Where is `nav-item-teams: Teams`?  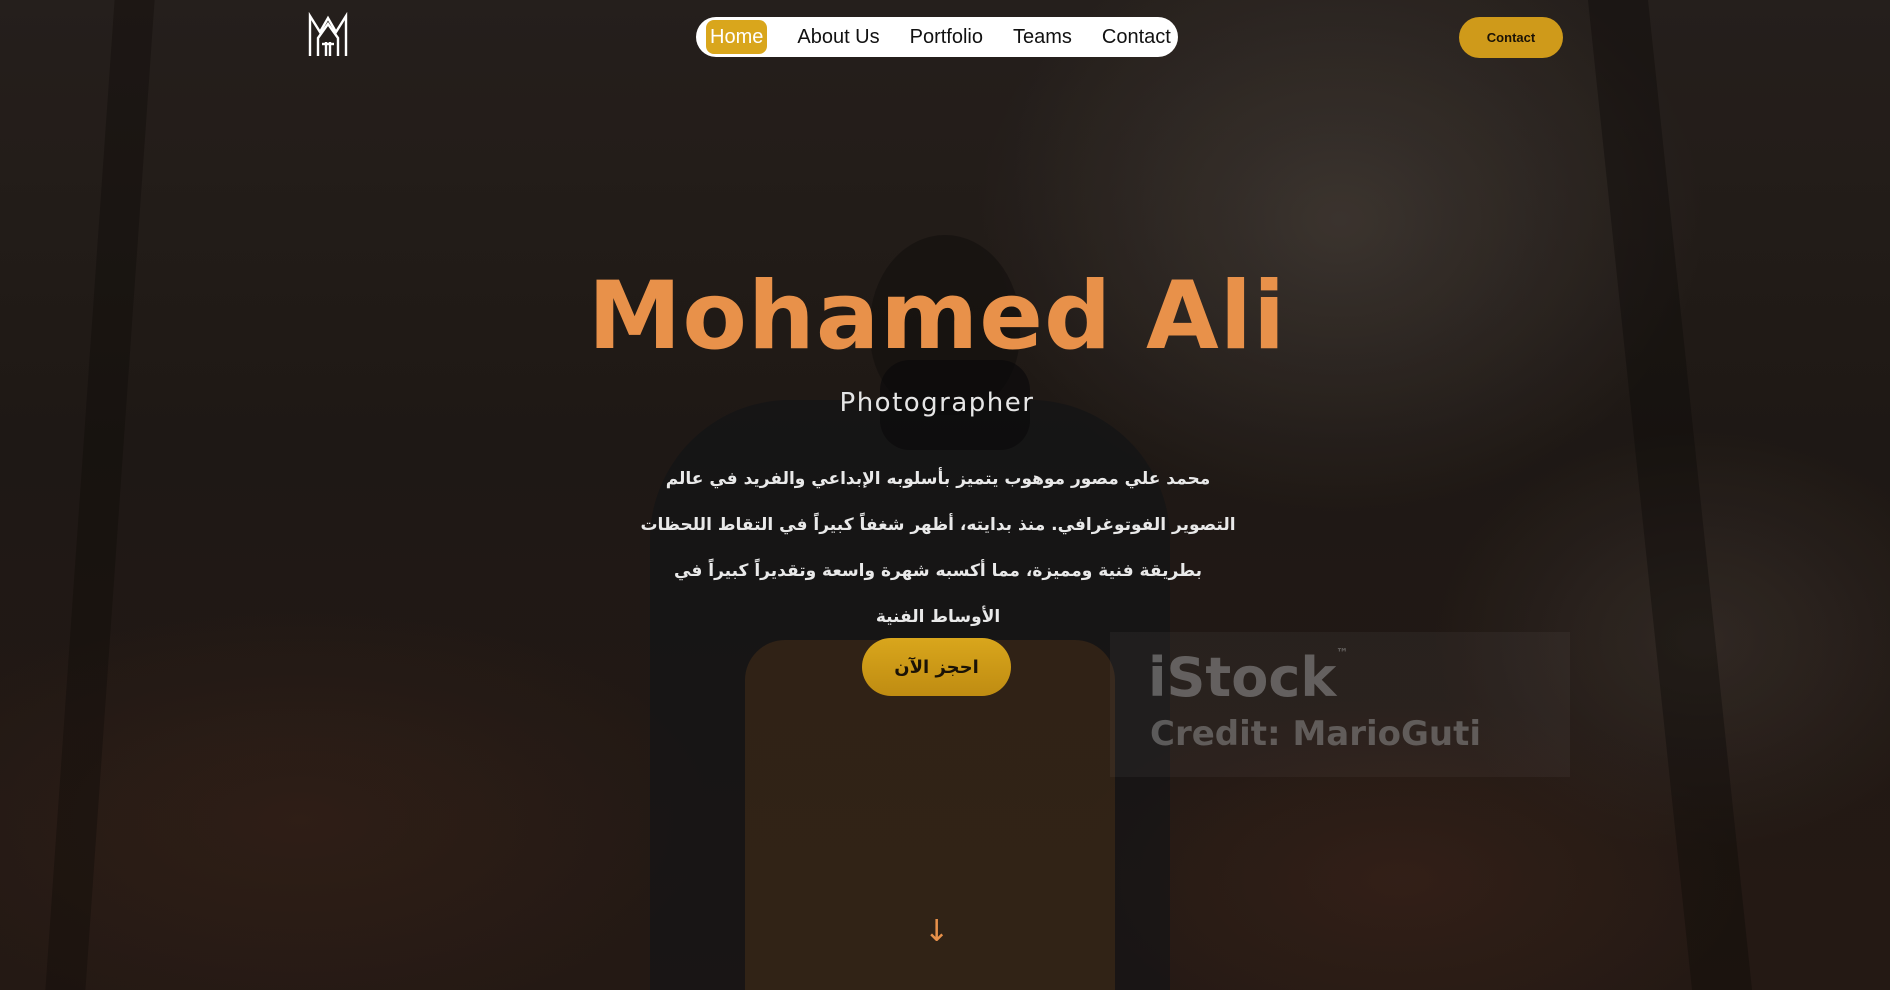 nav-item-teams: Teams is located at coordinates (1042, 37).